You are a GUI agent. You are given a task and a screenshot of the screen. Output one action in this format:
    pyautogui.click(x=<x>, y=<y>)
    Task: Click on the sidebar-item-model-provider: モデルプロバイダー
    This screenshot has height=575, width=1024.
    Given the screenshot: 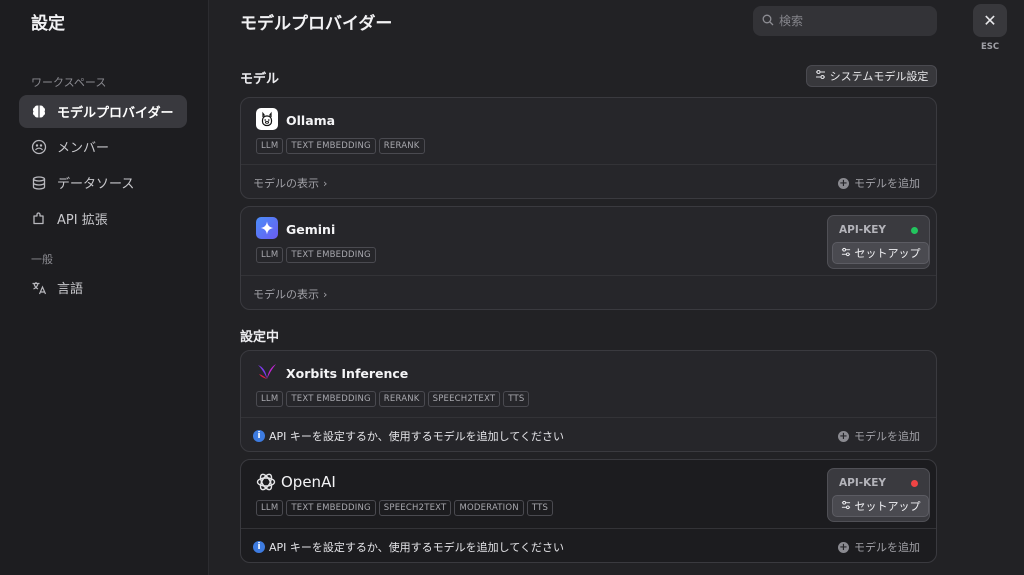 What is the action you would take?
    pyautogui.click(x=103, y=111)
    